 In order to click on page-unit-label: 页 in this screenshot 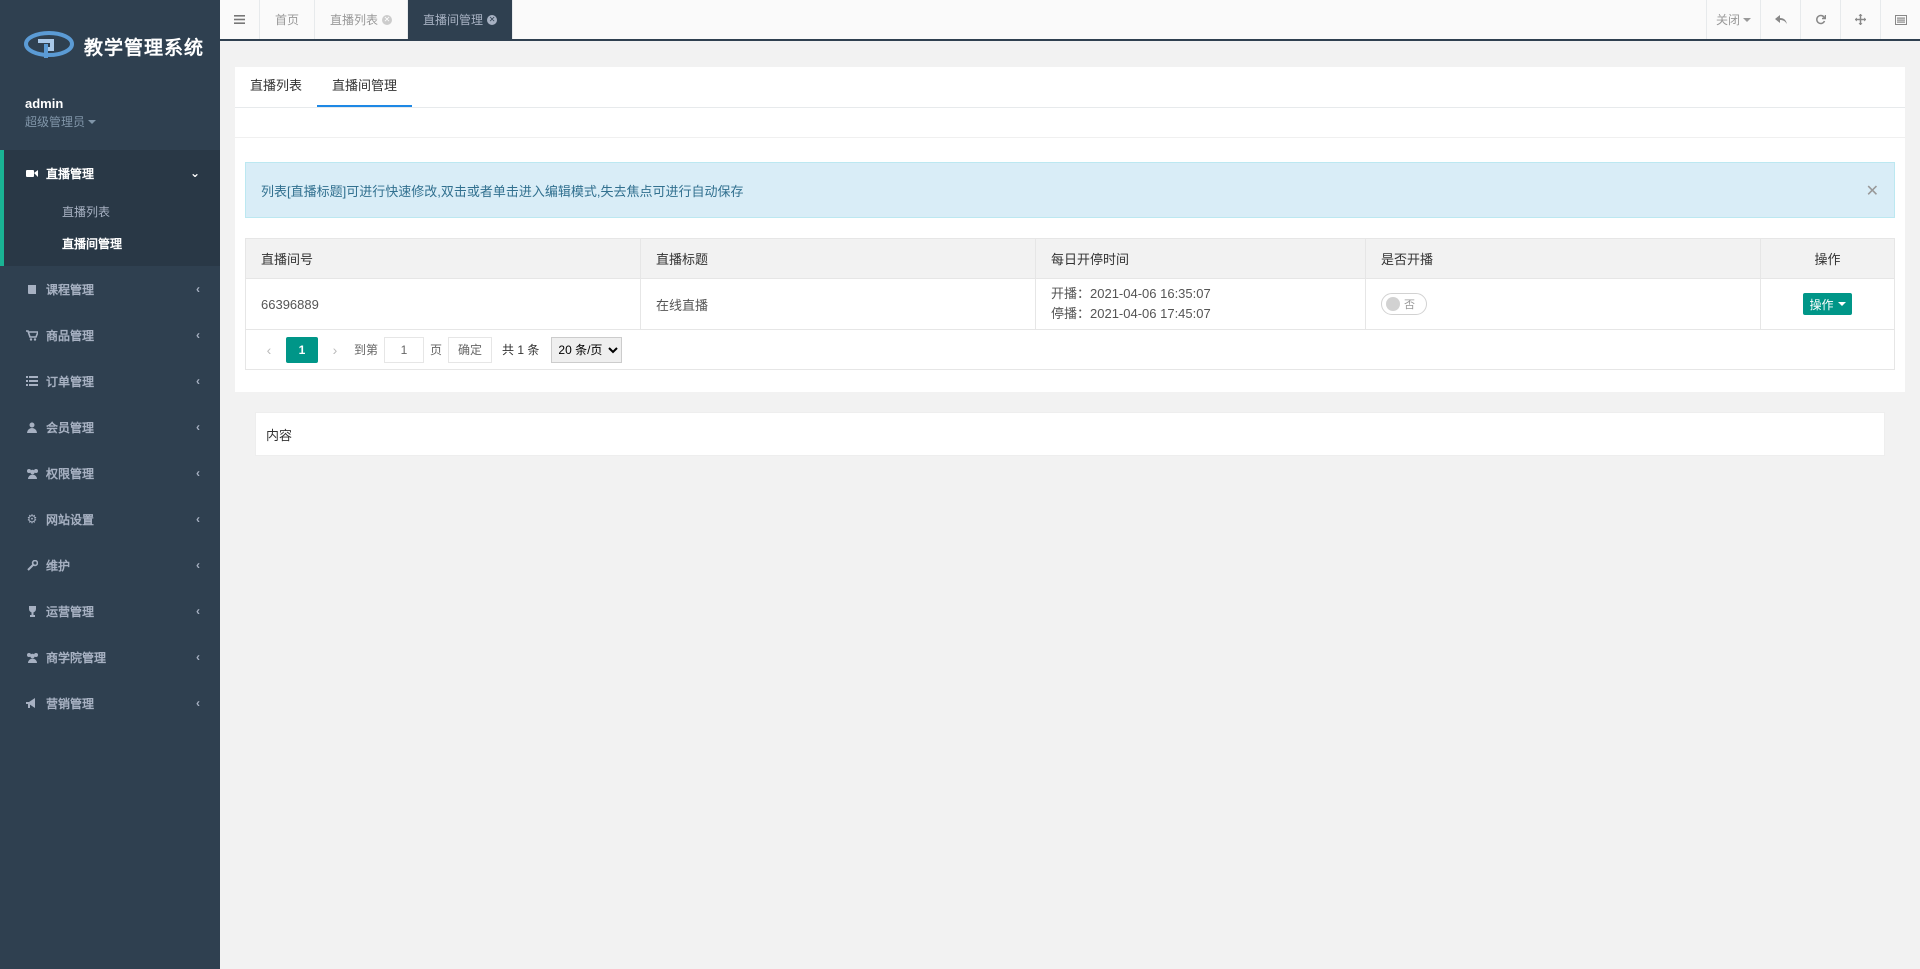, I will do `click(436, 350)`.